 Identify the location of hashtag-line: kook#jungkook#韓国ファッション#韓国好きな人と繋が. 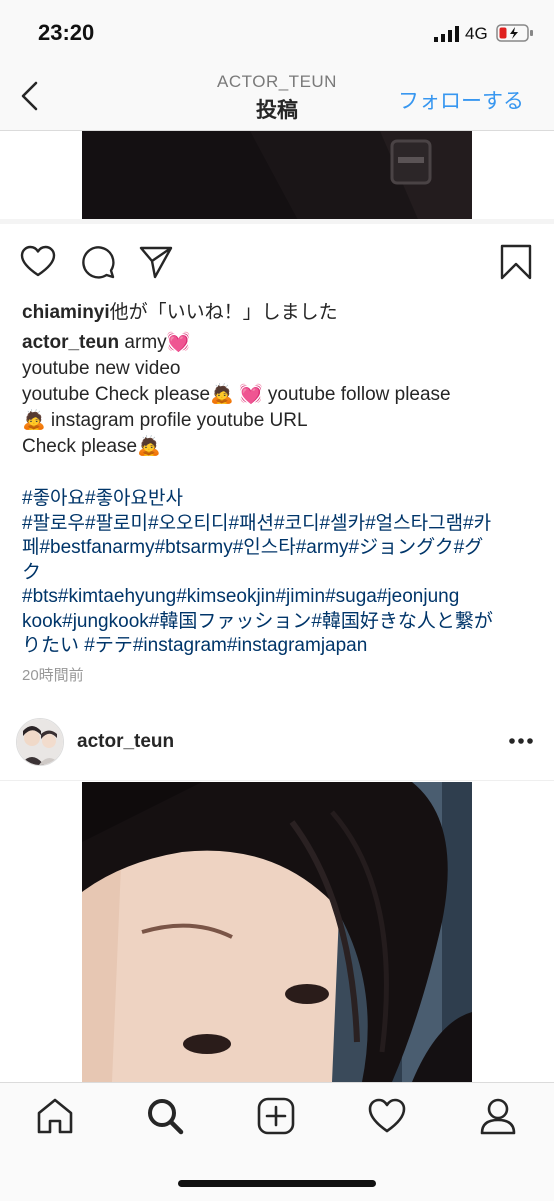
(278, 622).